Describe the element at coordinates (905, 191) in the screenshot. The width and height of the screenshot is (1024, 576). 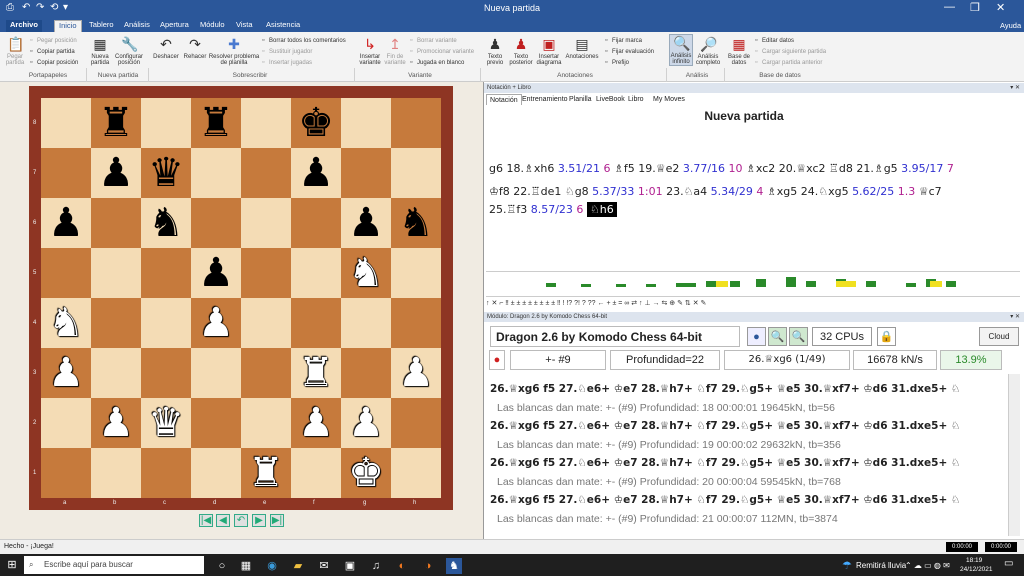
I see `move-time: 1.3` at that location.